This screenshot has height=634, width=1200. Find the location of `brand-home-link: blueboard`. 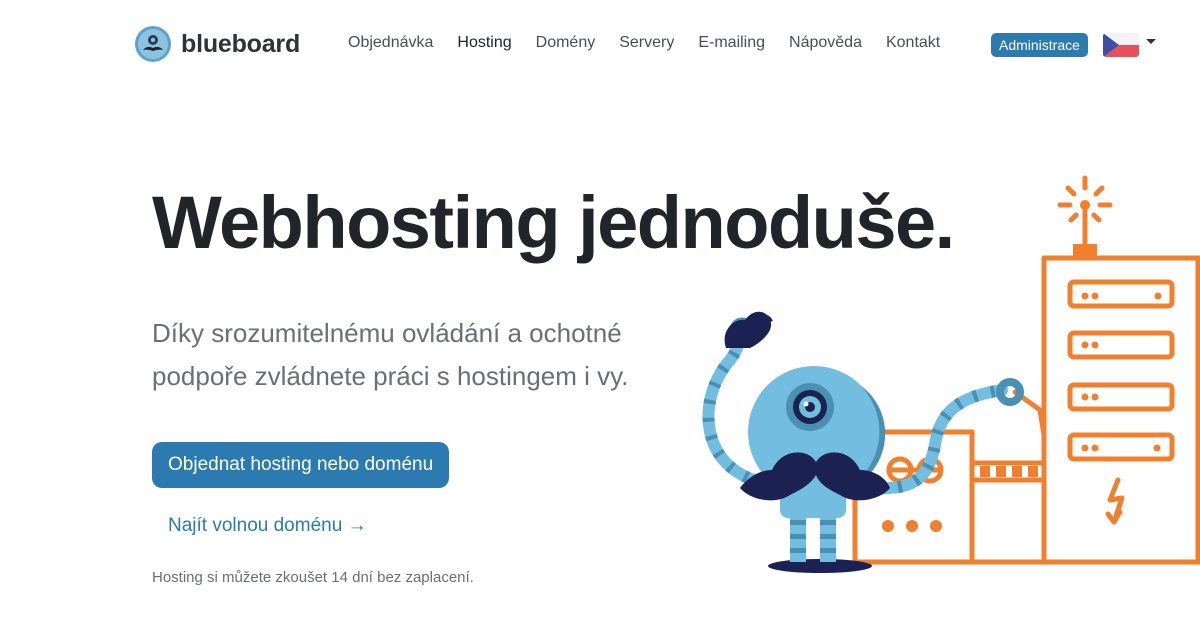

brand-home-link: blueboard is located at coordinates (217, 44).